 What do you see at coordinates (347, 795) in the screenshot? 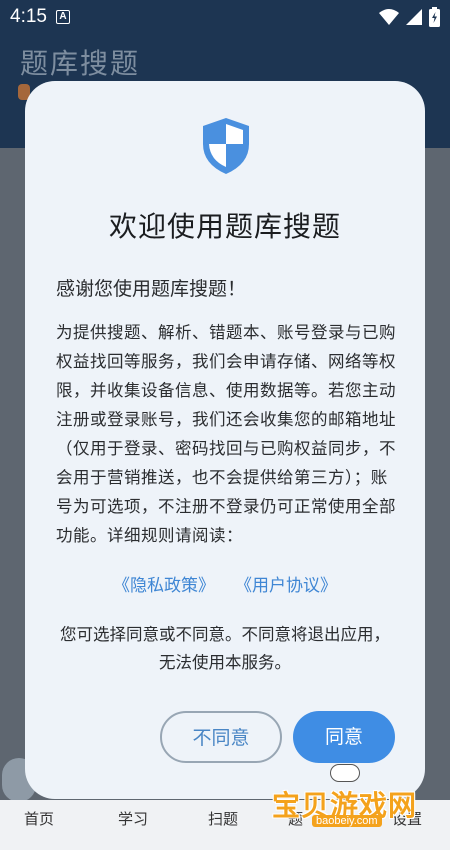
I see `watermark: 宝贝游戏网 baobeiy.com` at bounding box center [347, 795].